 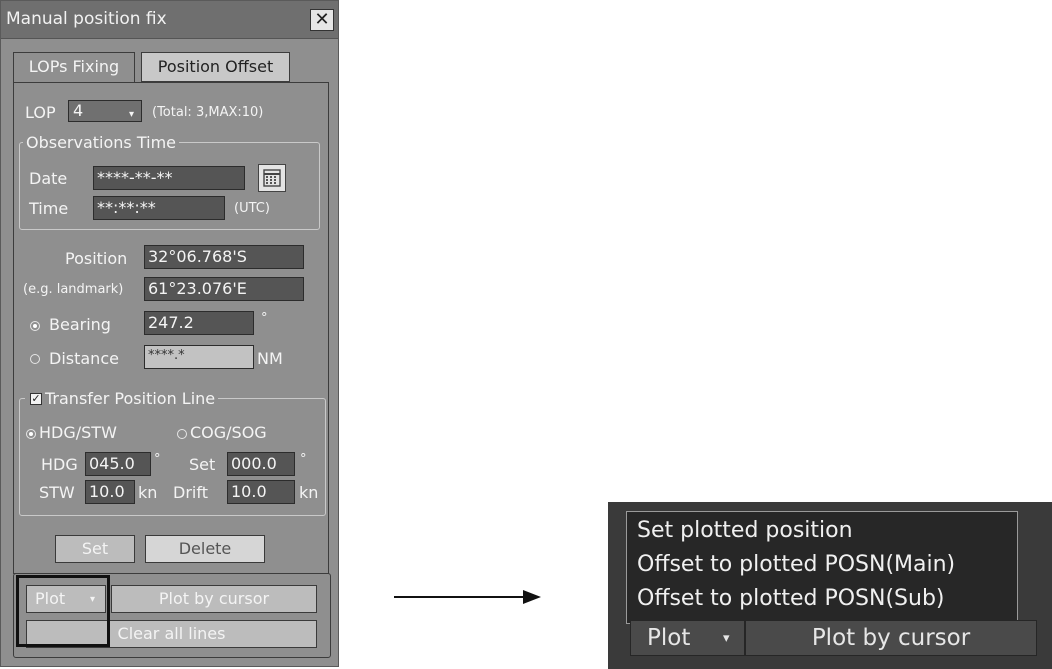 I want to click on hdg-unit: °, so click(x=157, y=459).